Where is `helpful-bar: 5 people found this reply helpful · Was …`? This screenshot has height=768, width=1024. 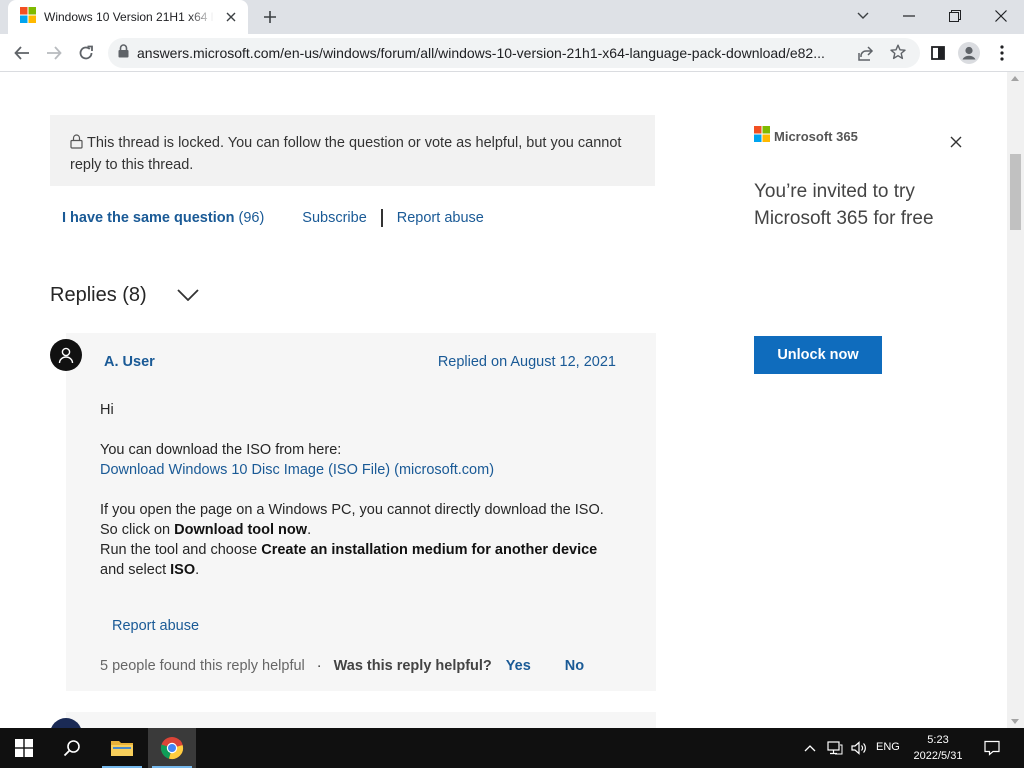
helpful-bar: 5 people found this reply helpful · Was … is located at coordinates (342, 666).